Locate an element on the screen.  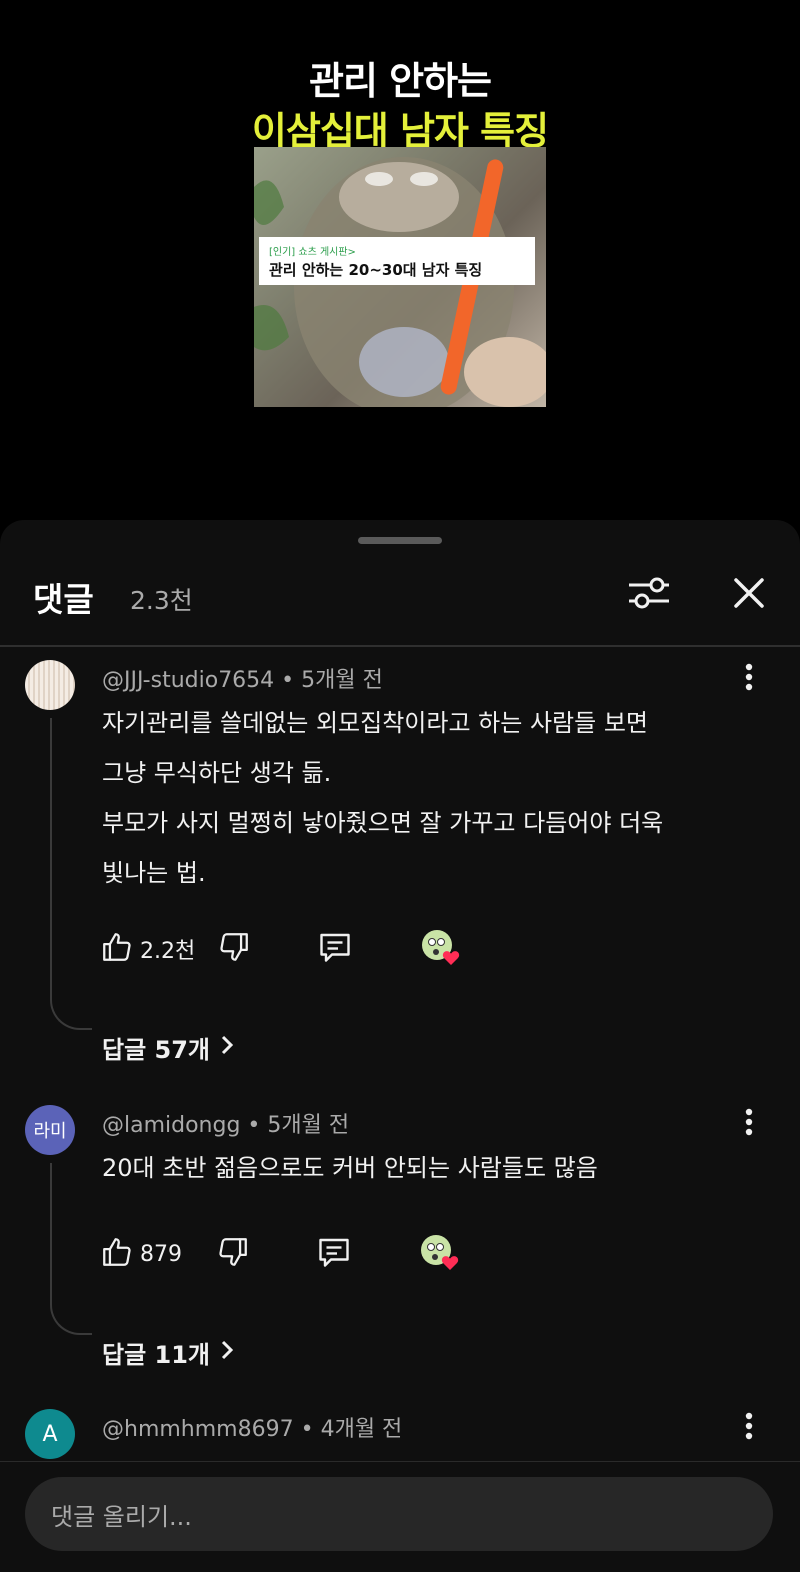
sliders-icon is located at coordinates (649, 595).